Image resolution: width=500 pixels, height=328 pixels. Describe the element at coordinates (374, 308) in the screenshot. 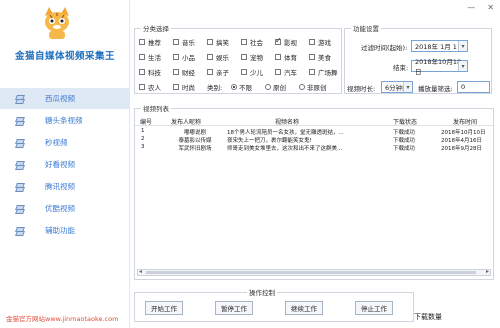

I see `stop-button: 停止工作` at that location.